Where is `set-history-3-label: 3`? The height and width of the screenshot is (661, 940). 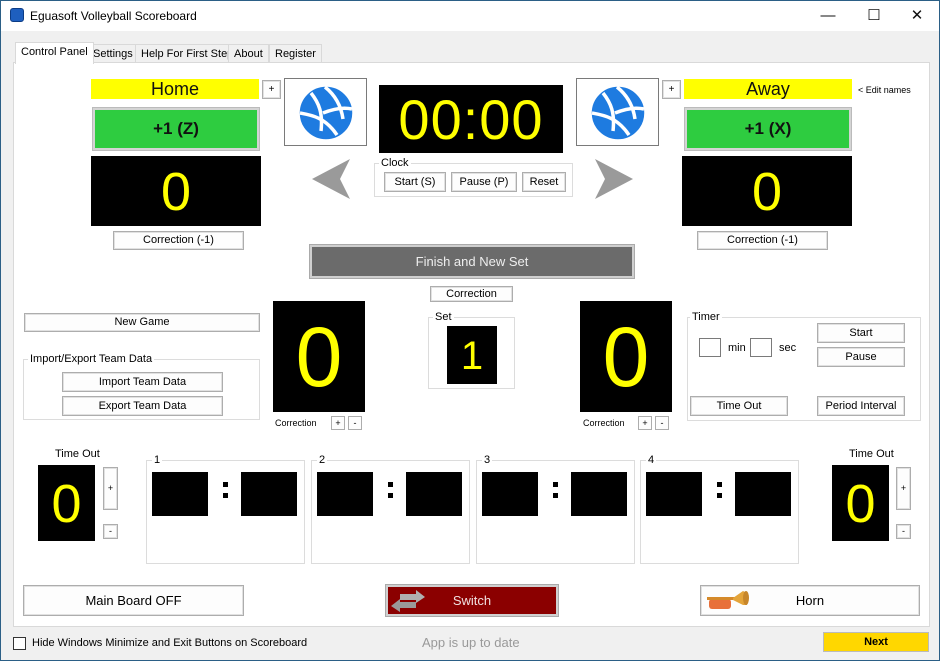
set-history-3-label: 3 is located at coordinates (487, 460).